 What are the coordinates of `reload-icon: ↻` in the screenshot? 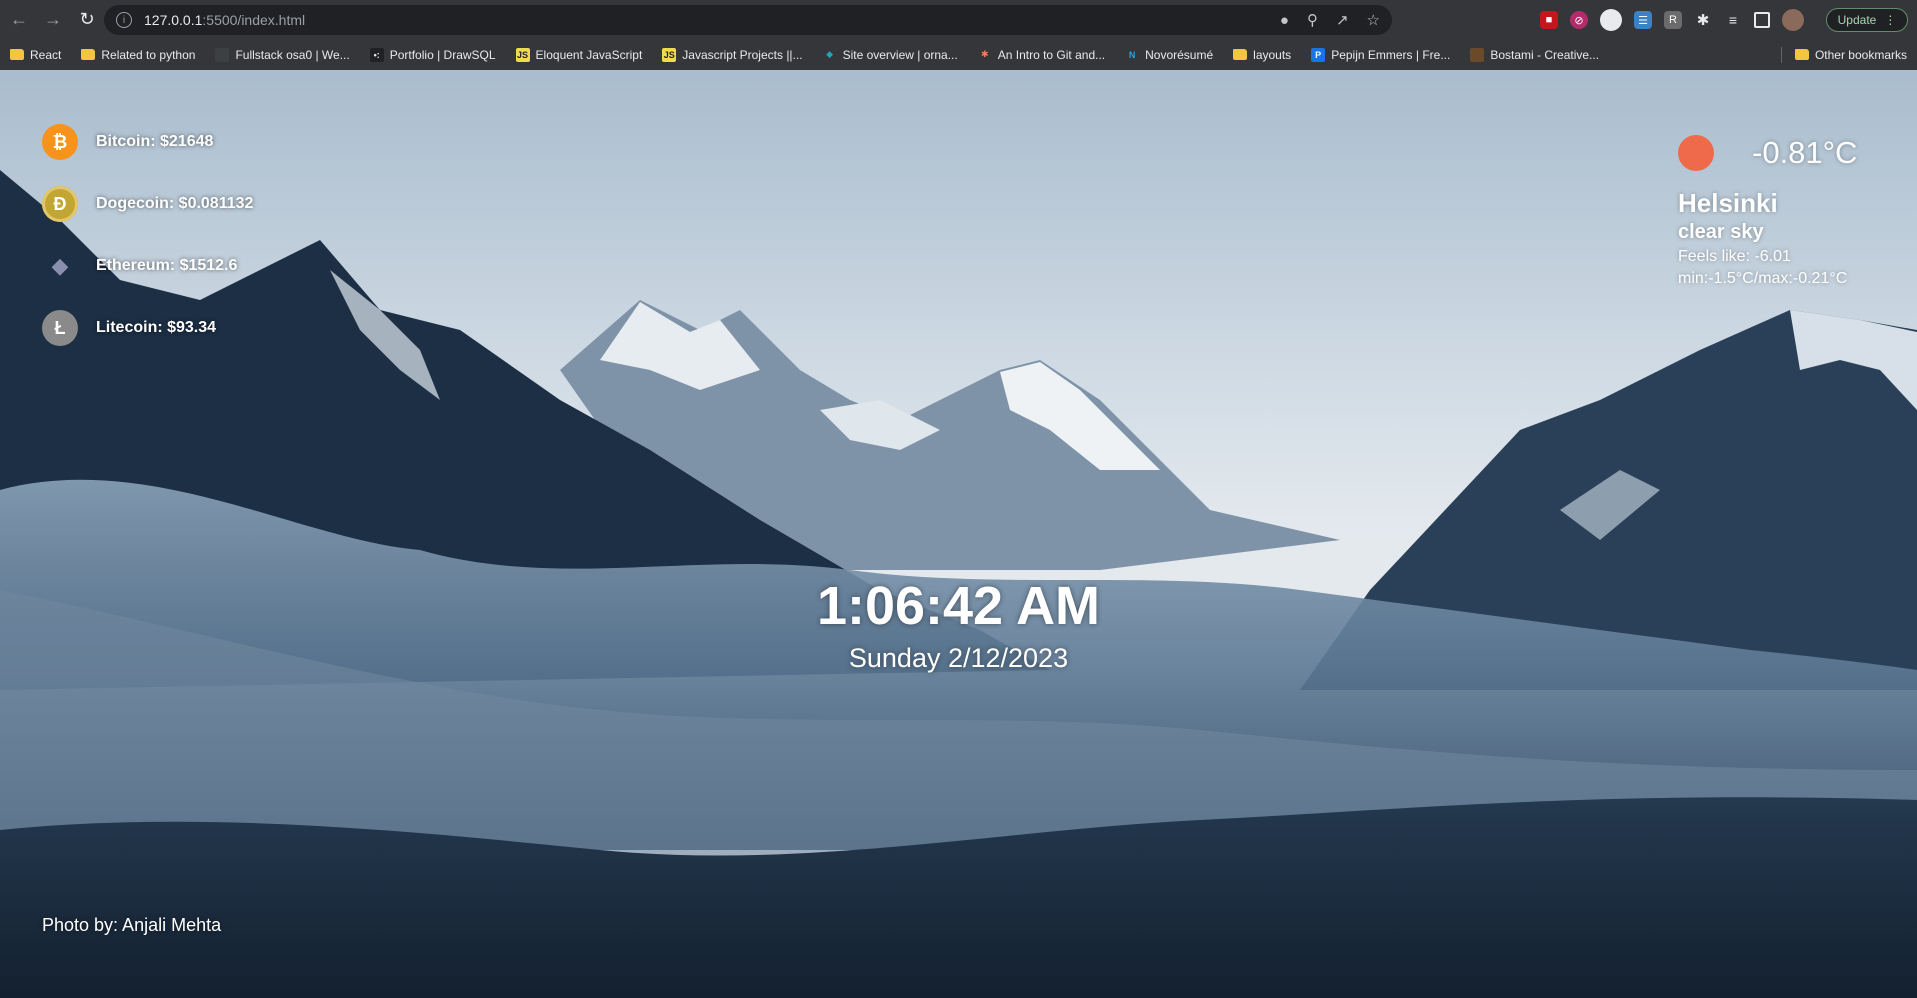 It's located at (87, 20).